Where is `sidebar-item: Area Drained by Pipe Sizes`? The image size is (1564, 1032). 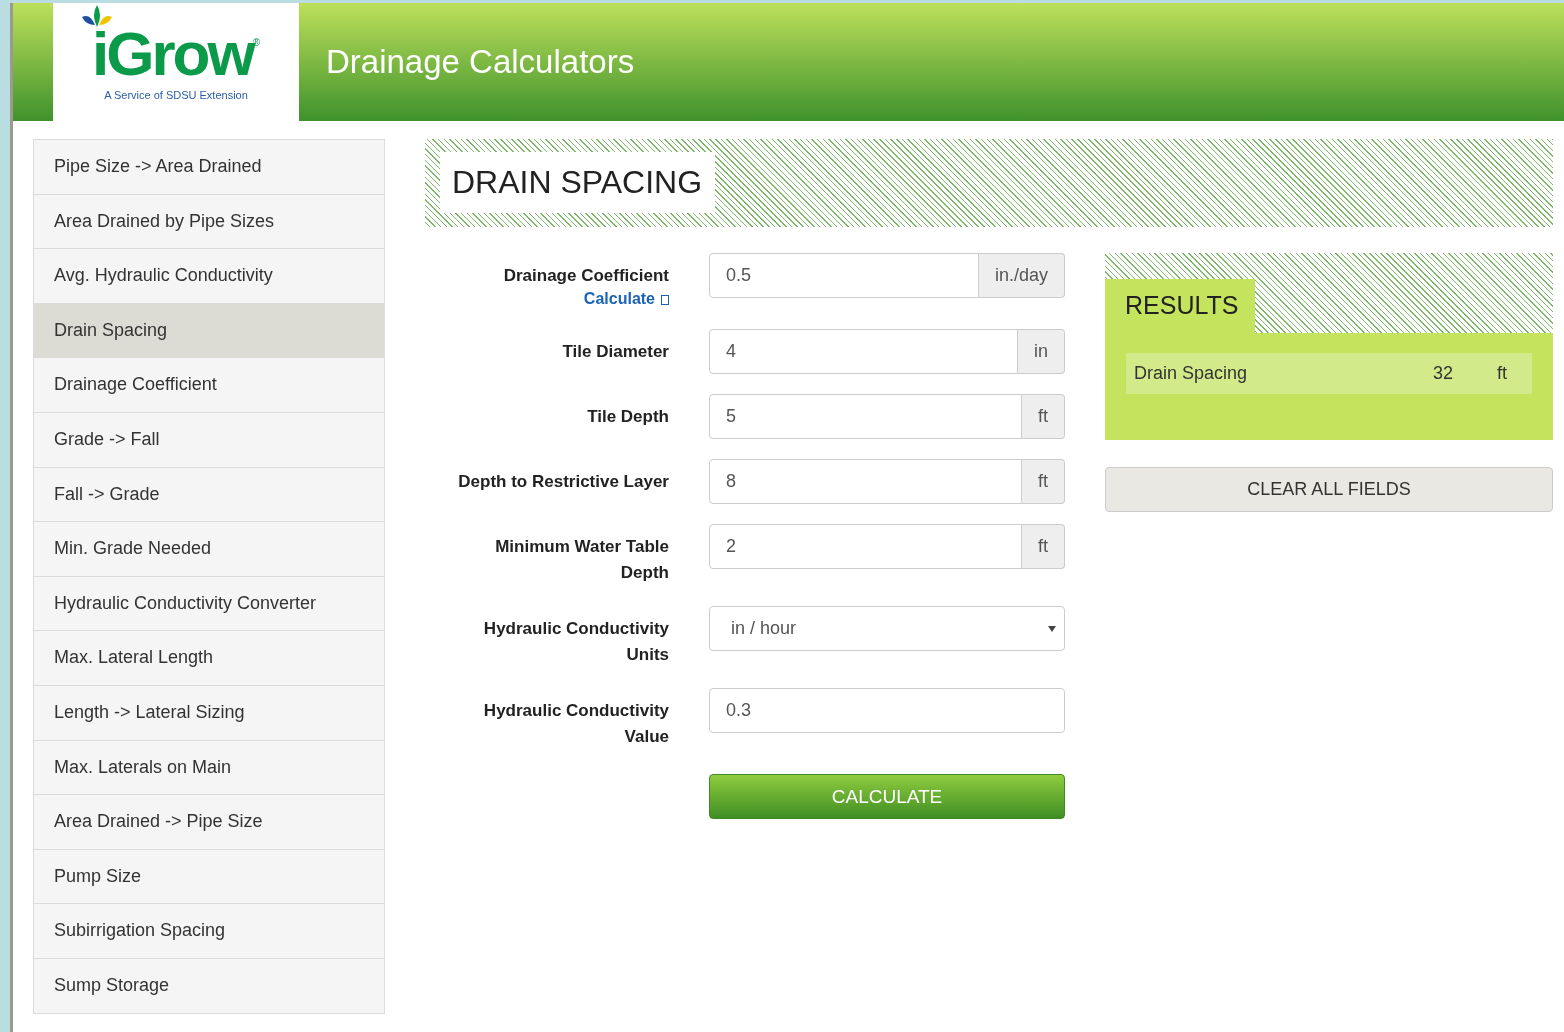
sidebar-item: Area Drained by Pipe Sizes is located at coordinates (209, 222).